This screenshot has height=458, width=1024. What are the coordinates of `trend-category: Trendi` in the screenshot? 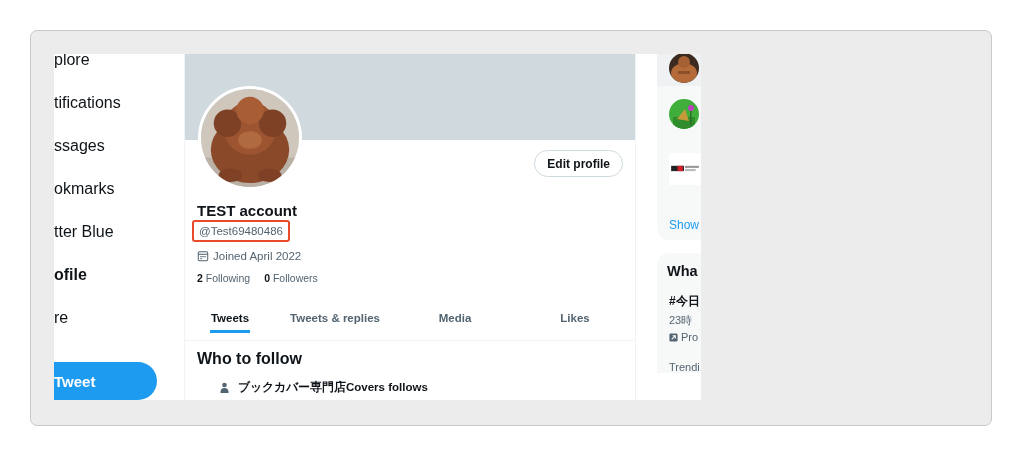 It's located at (685, 367).